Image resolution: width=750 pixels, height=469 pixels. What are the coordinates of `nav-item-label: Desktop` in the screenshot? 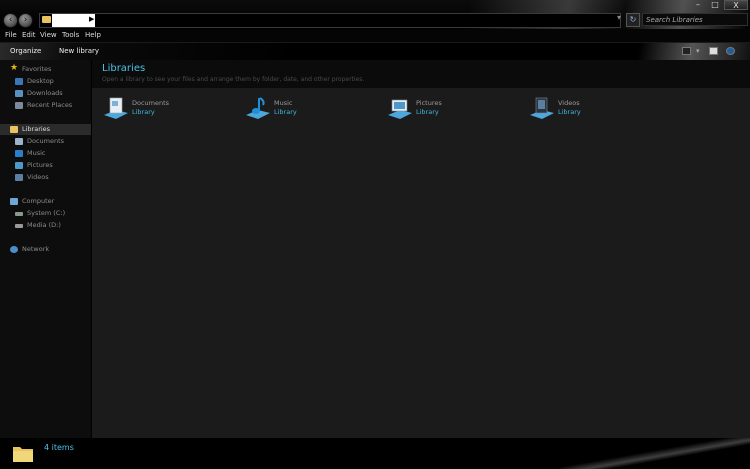 It's located at (40, 81).